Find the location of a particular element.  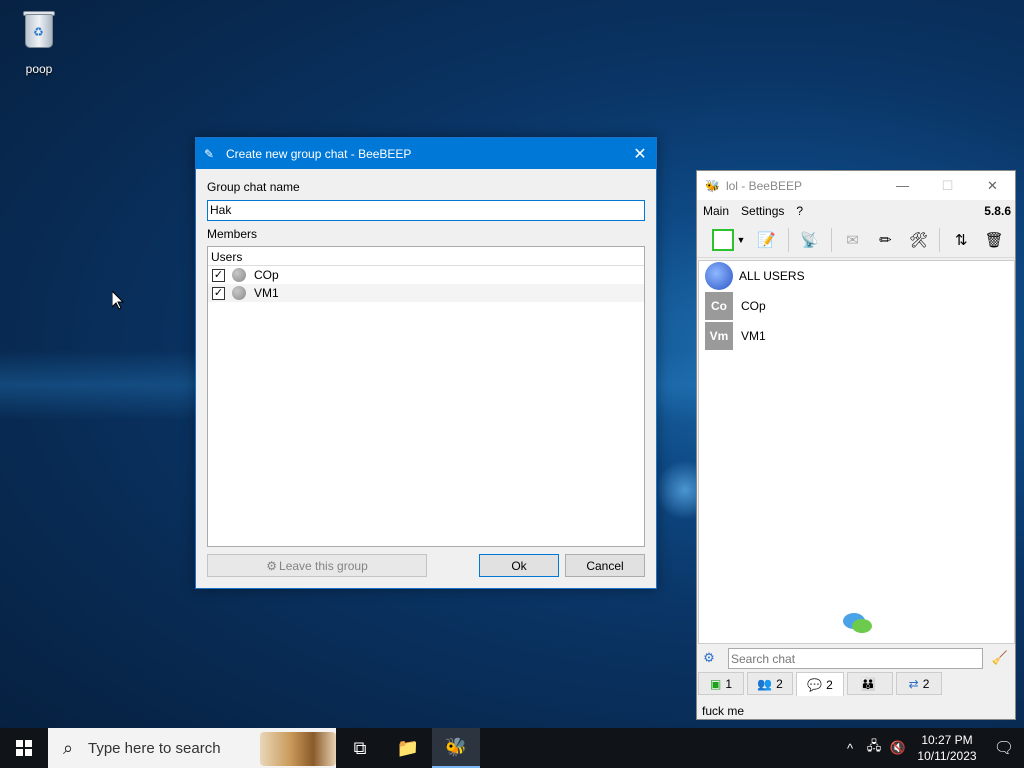

beebeep-app-icon: ✎ is located at coordinates (209, 153).